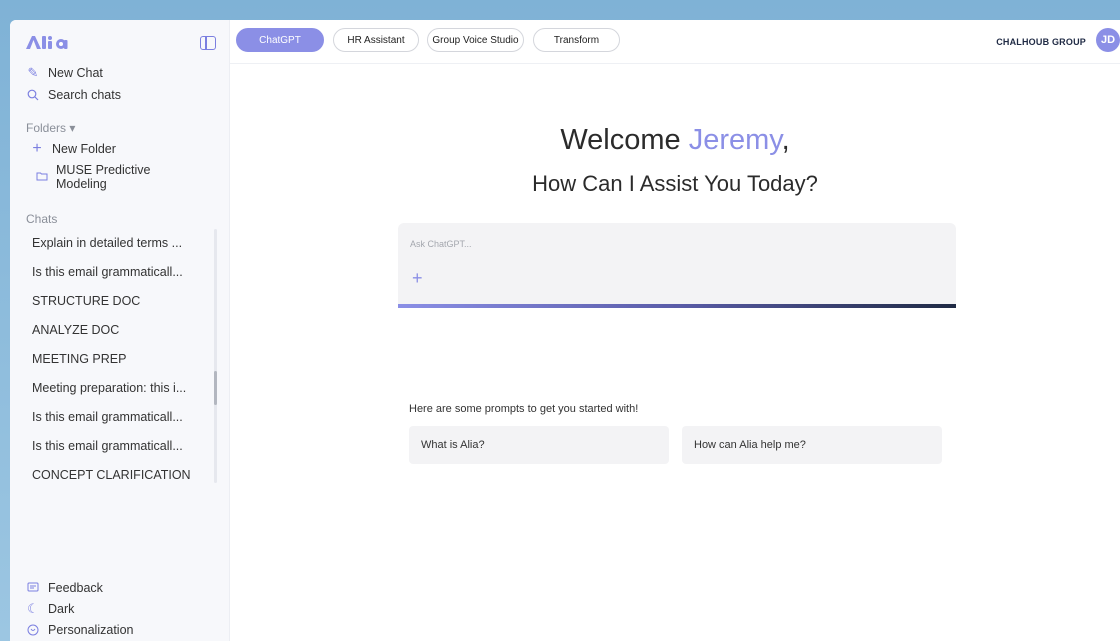  What do you see at coordinates (812, 445) in the screenshot?
I see `prompt-card: How can Alia help me?` at bounding box center [812, 445].